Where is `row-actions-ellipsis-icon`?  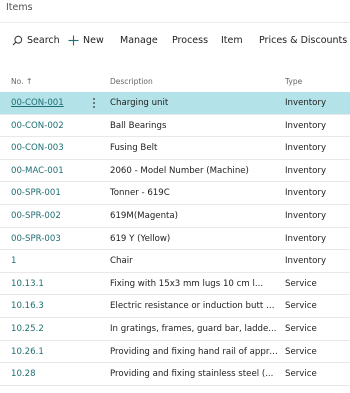
row-actions-ellipsis-icon is located at coordinates (94, 103).